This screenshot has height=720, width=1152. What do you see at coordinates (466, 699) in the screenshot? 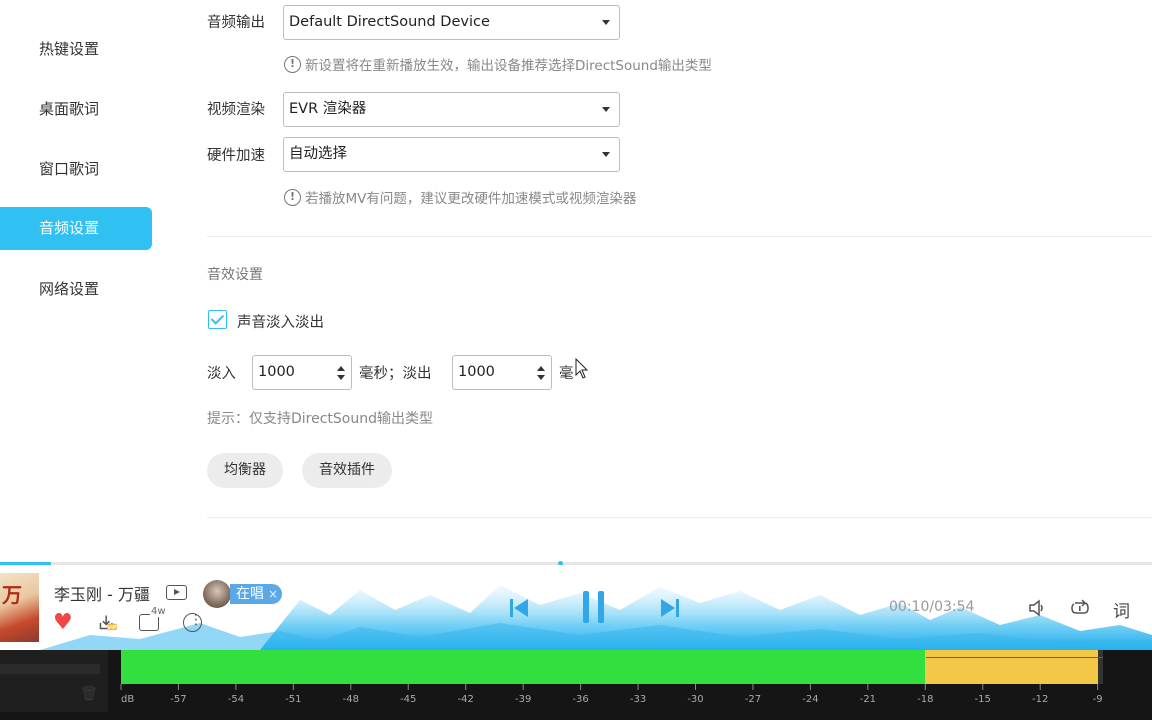
I see `meter-tick-label: -42` at bounding box center [466, 699].